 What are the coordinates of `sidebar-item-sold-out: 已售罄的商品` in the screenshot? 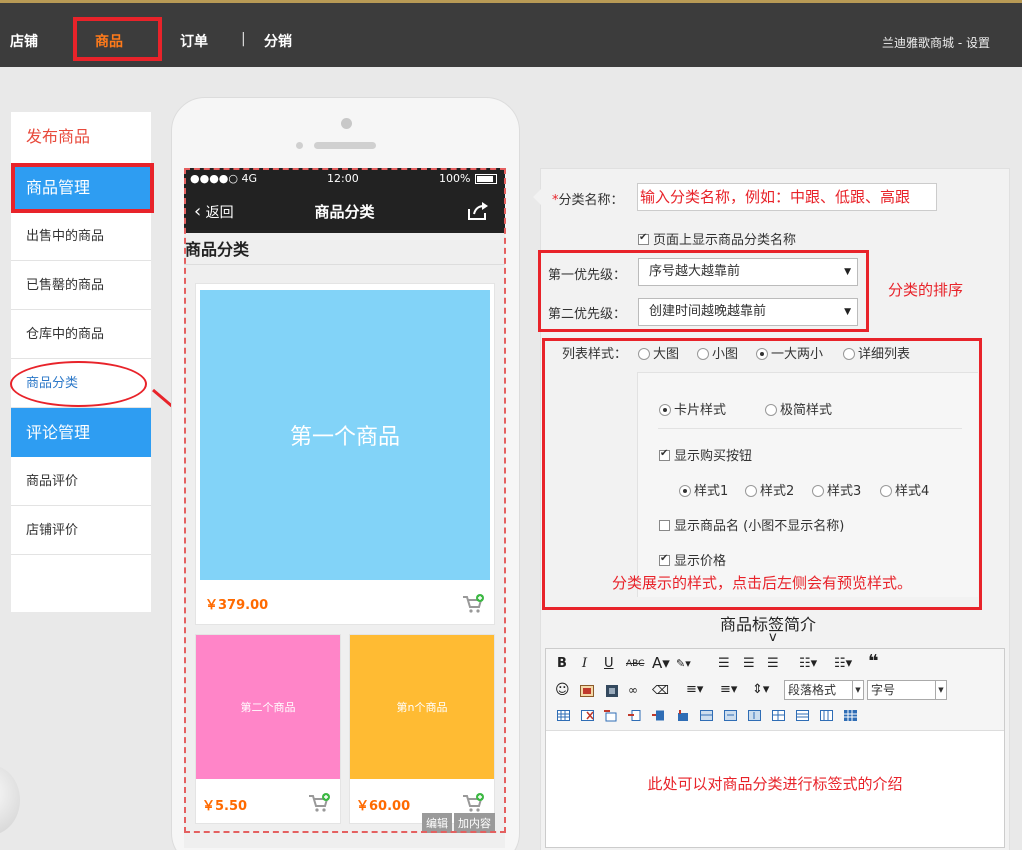 It's located at (81, 285).